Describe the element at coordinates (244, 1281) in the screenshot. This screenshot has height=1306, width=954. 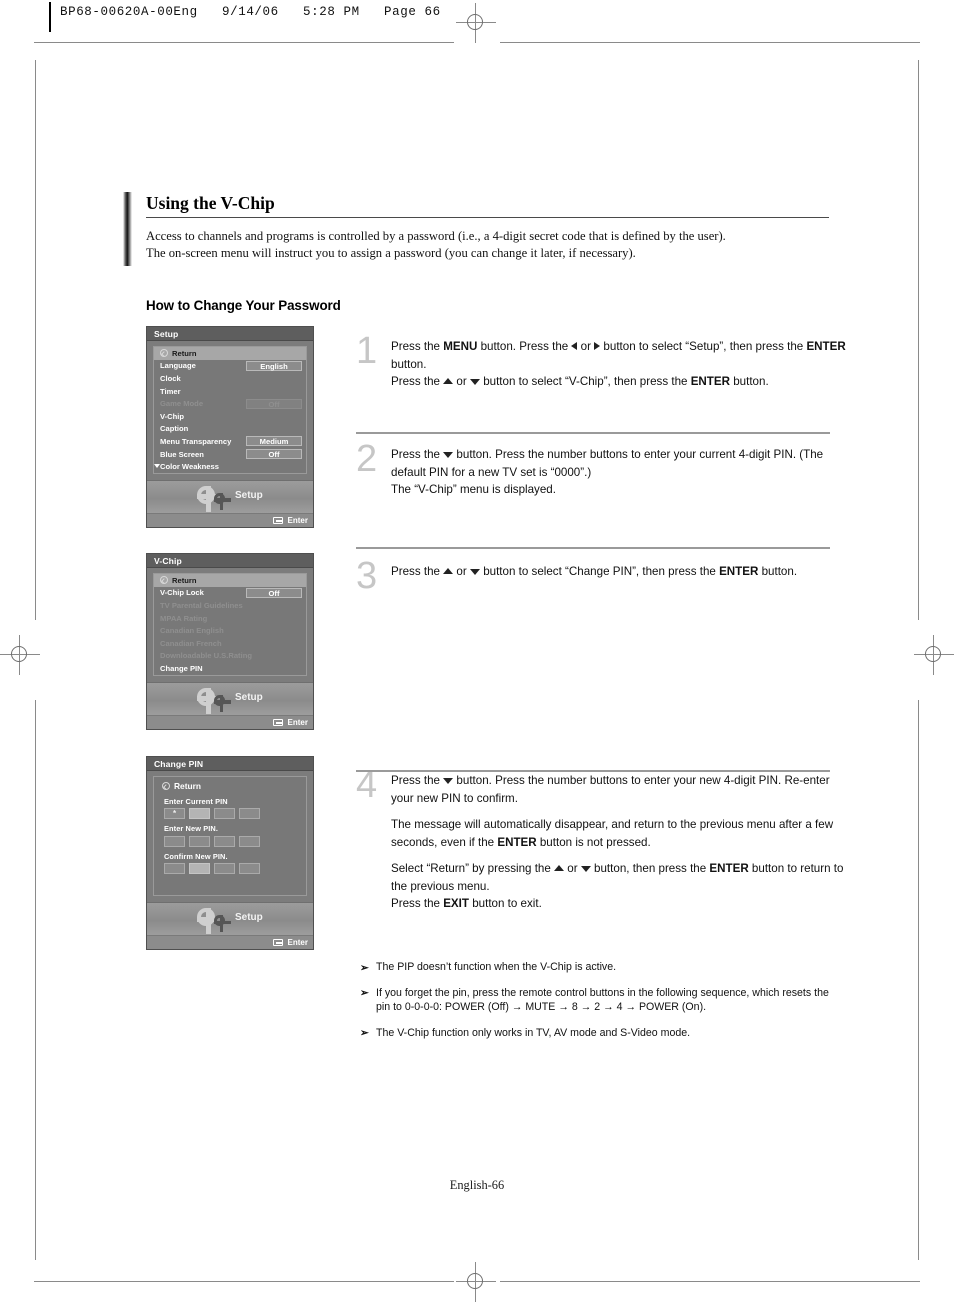
I see `crop-line-bottom-left` at that location.